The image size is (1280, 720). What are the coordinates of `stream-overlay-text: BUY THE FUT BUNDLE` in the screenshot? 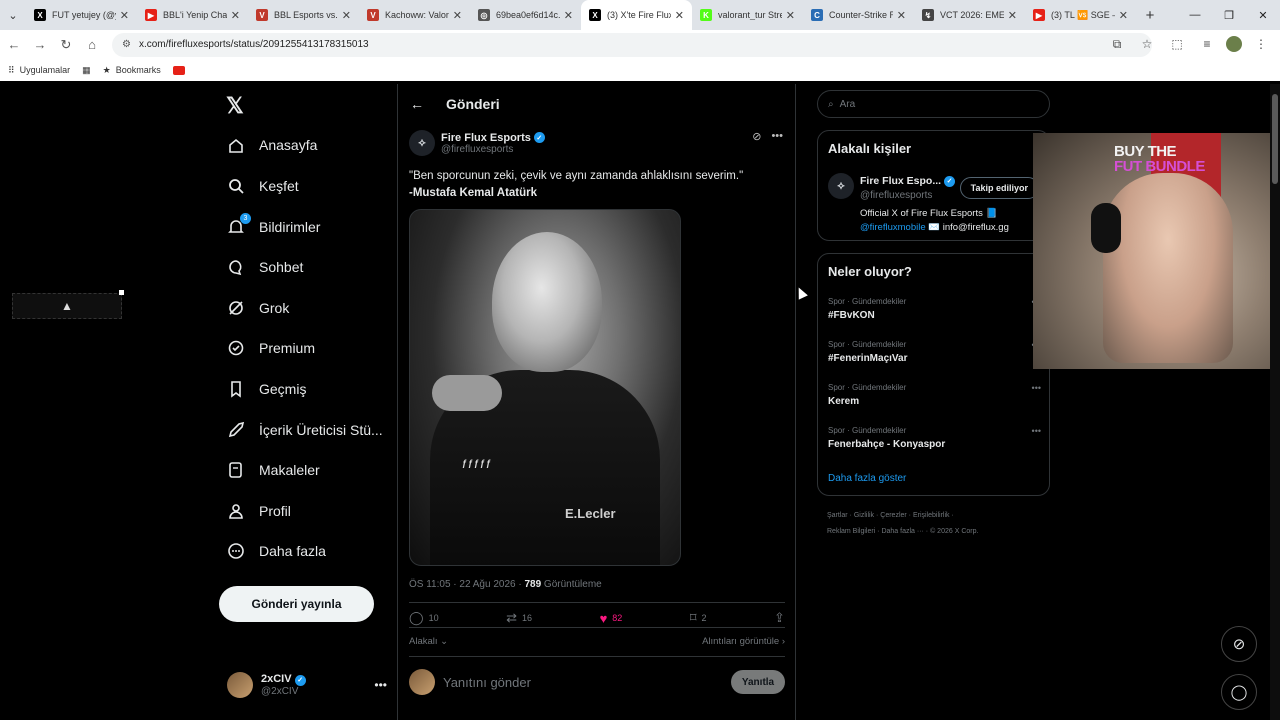 It's located at (1159, 159).